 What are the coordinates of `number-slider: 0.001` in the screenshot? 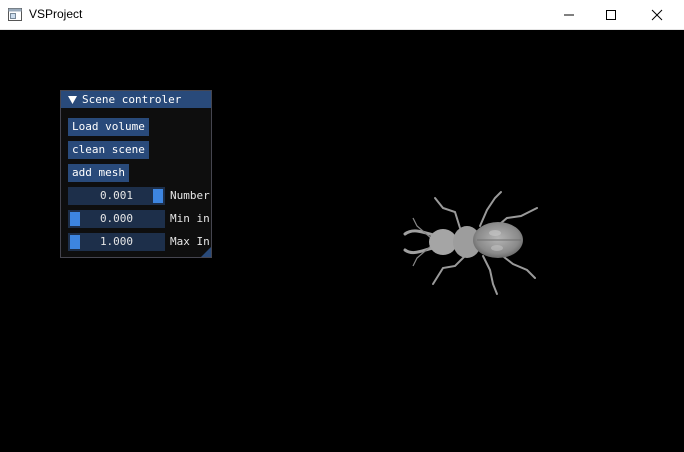 It's located at (116, 196).